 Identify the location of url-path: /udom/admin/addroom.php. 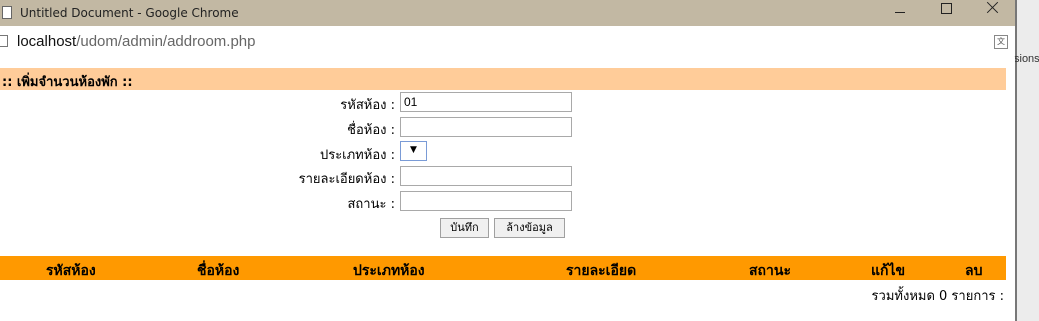
(166, 41).